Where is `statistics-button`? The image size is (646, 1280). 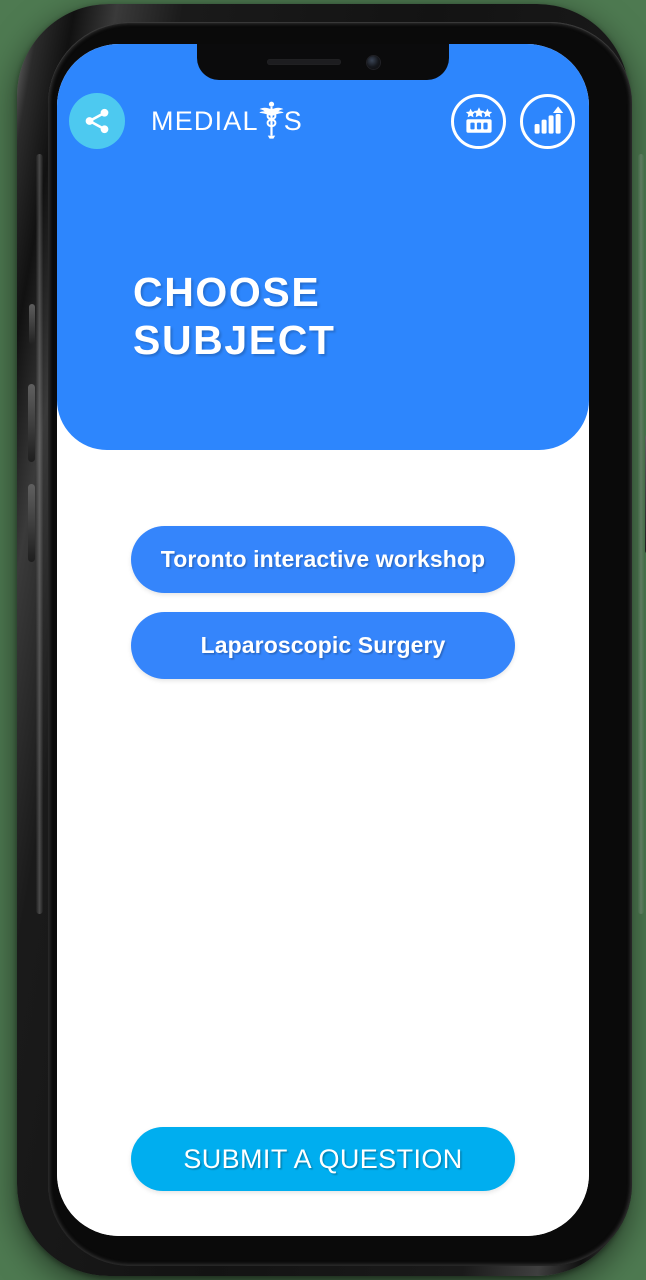 statistics-button is located at coordinates (547, 121).